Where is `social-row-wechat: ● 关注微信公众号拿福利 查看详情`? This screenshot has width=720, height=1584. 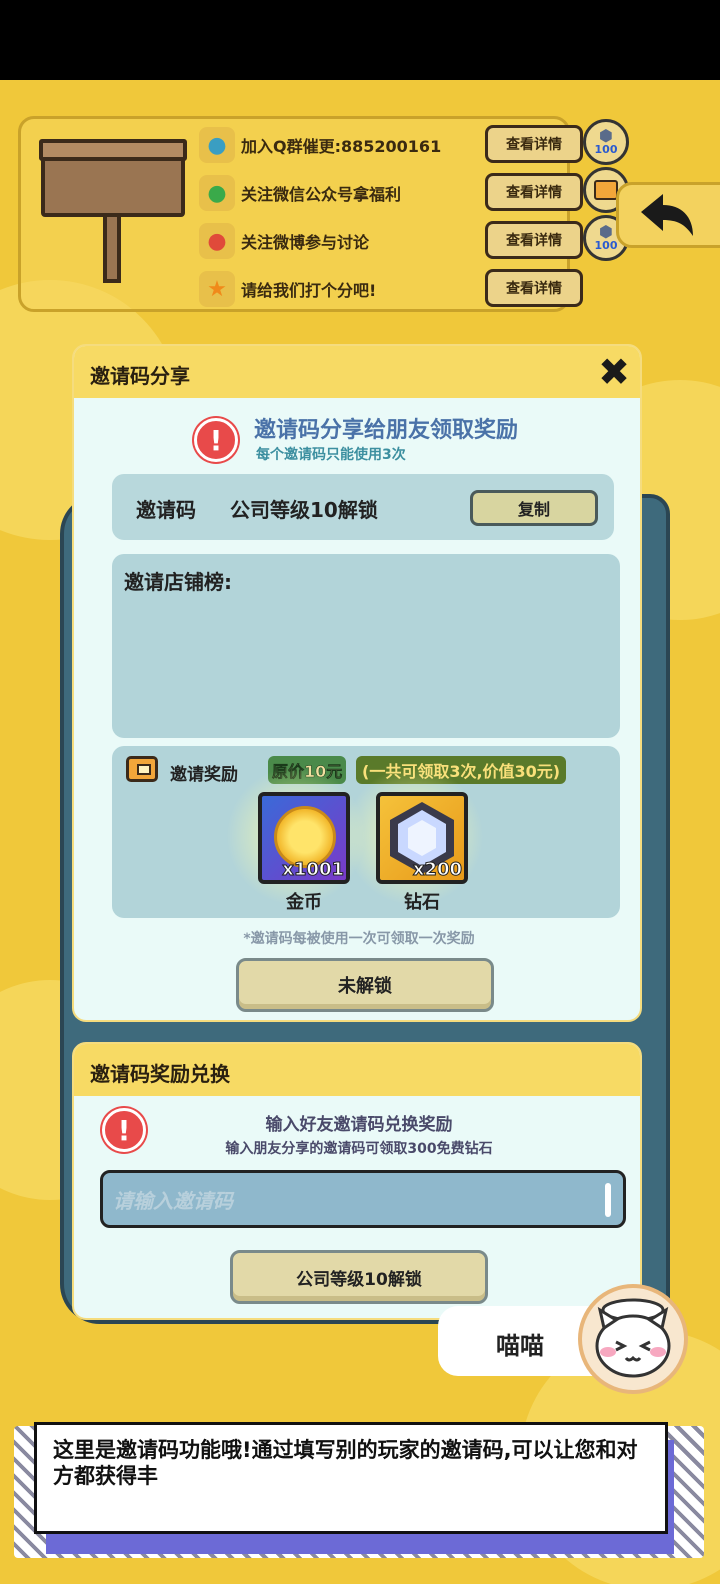 social-row-wechat: ● 关注微信公众号拿福利 查看详情 is located at coordinates (414, 190).